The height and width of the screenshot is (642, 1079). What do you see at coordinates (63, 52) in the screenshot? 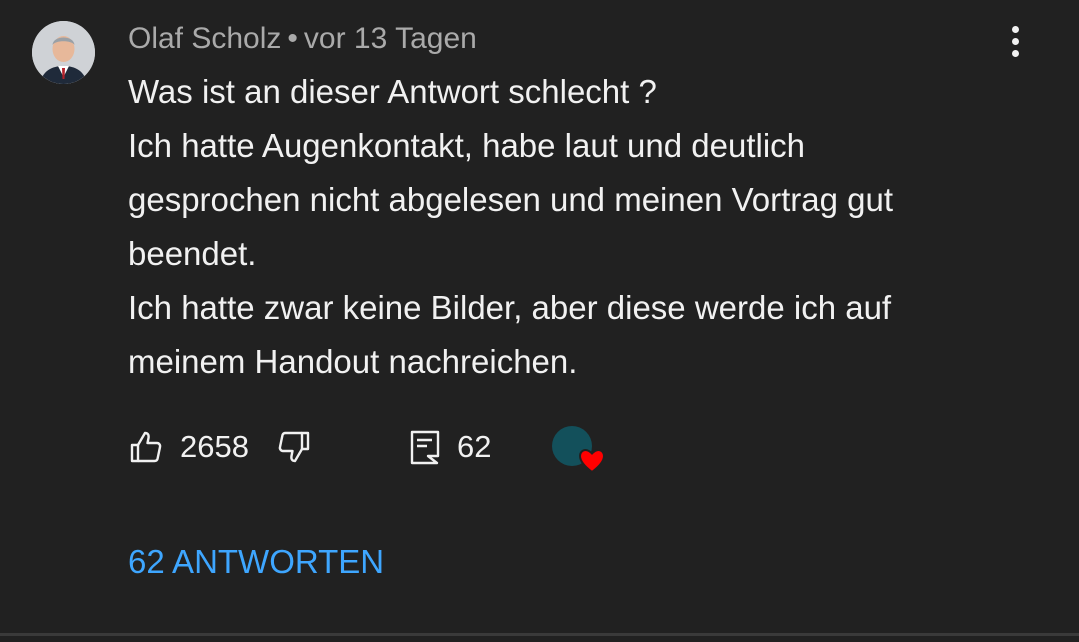
I see `avatar` at bounding box center [63, 52].